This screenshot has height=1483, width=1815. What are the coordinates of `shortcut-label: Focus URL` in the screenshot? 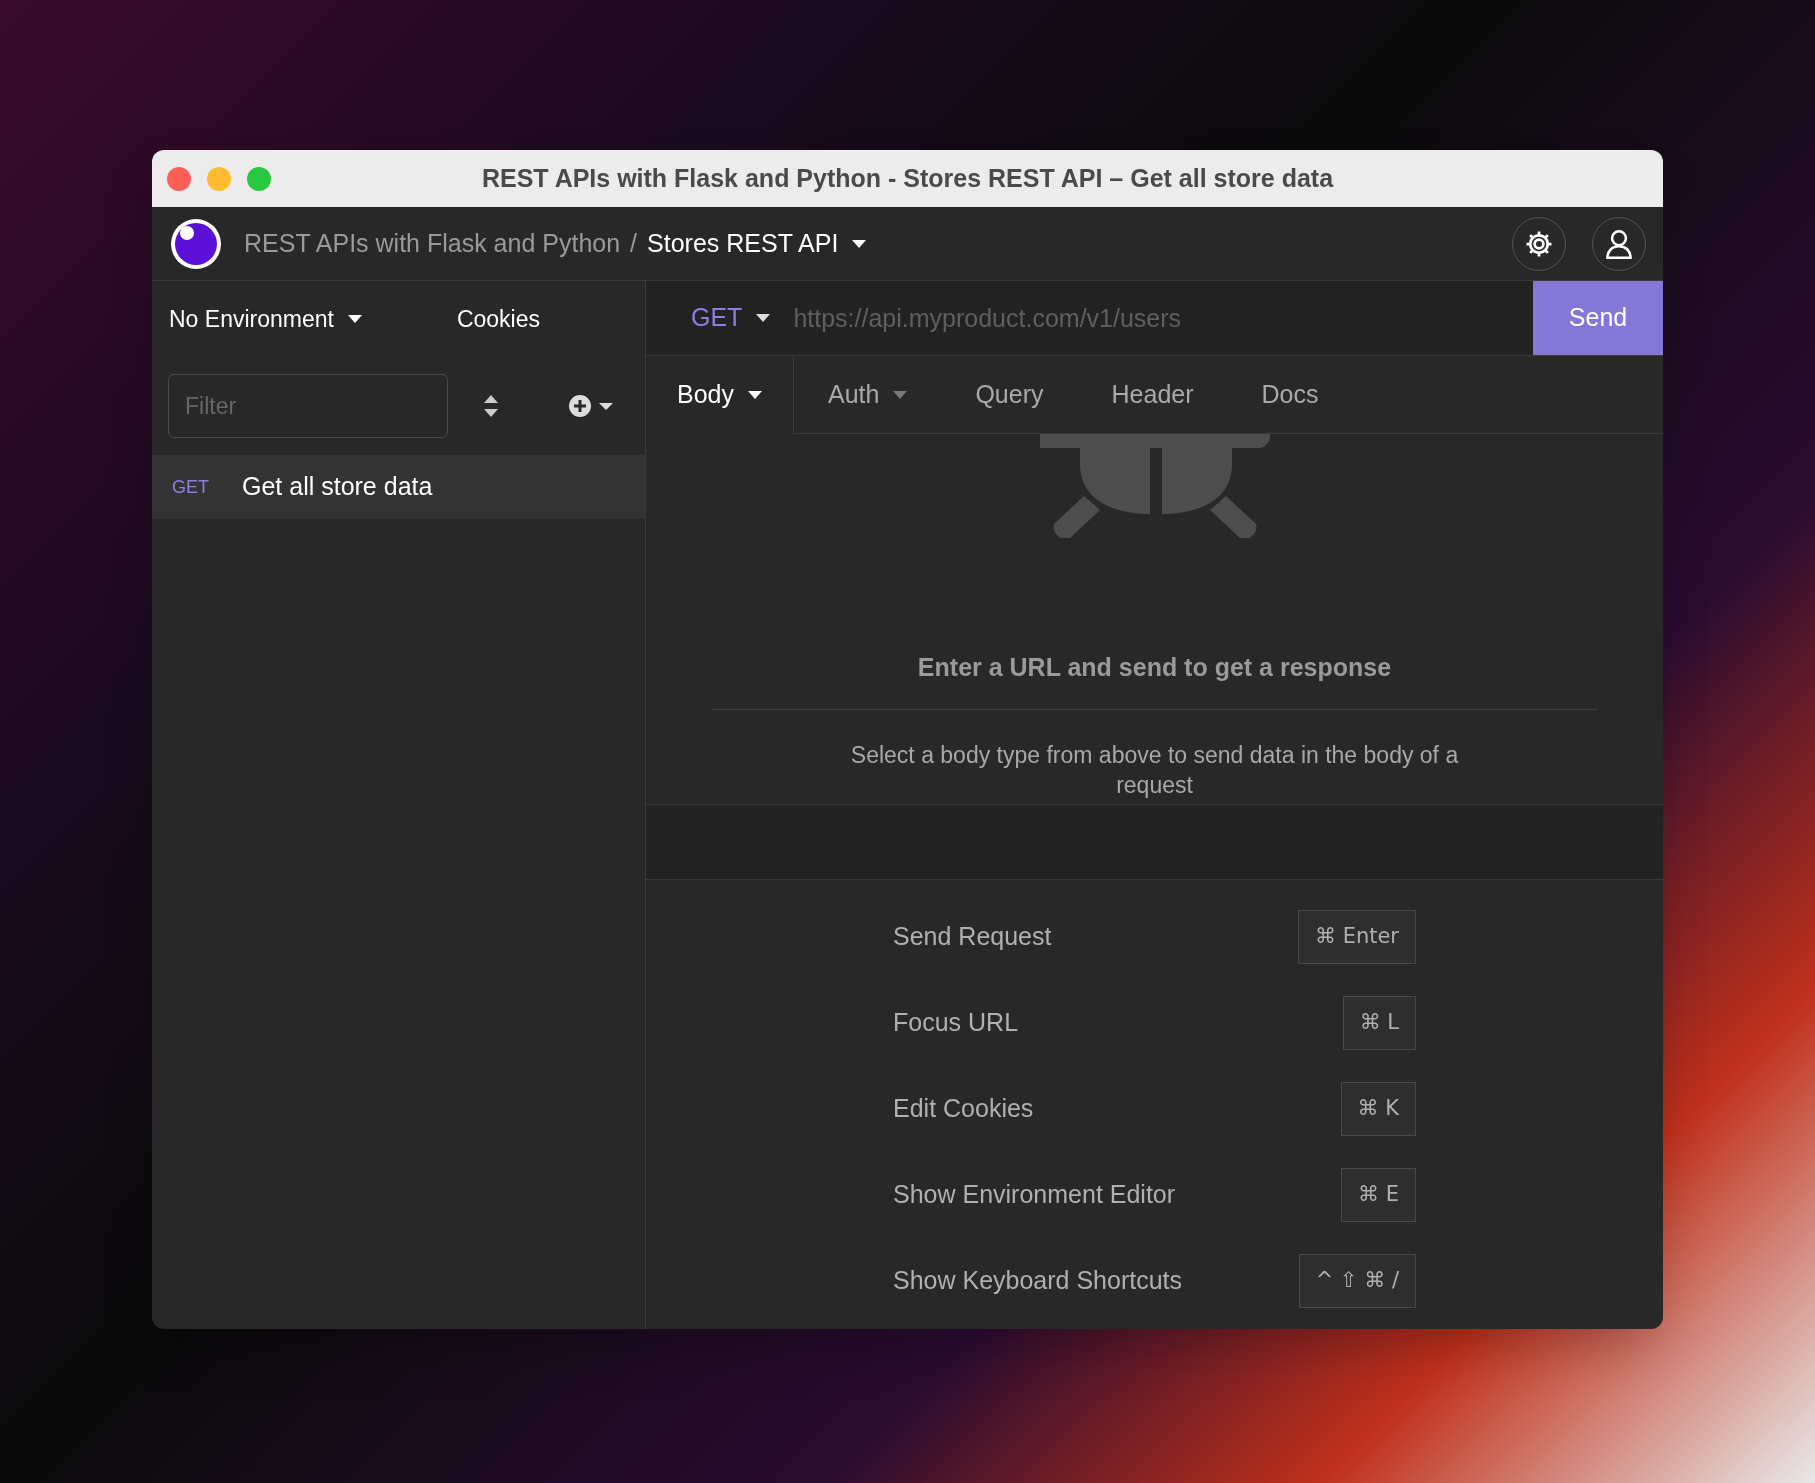 It's located at (956, 1022).